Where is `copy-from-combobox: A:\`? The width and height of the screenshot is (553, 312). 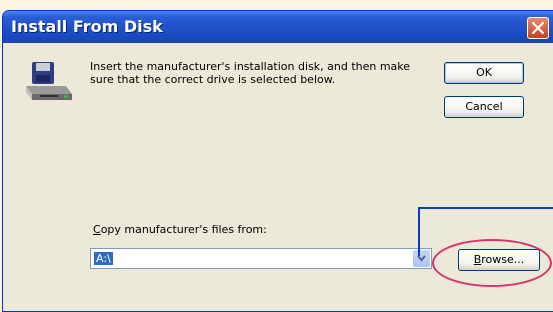 copy-from-combobox: A:\ is located at coordinates (261, 258).